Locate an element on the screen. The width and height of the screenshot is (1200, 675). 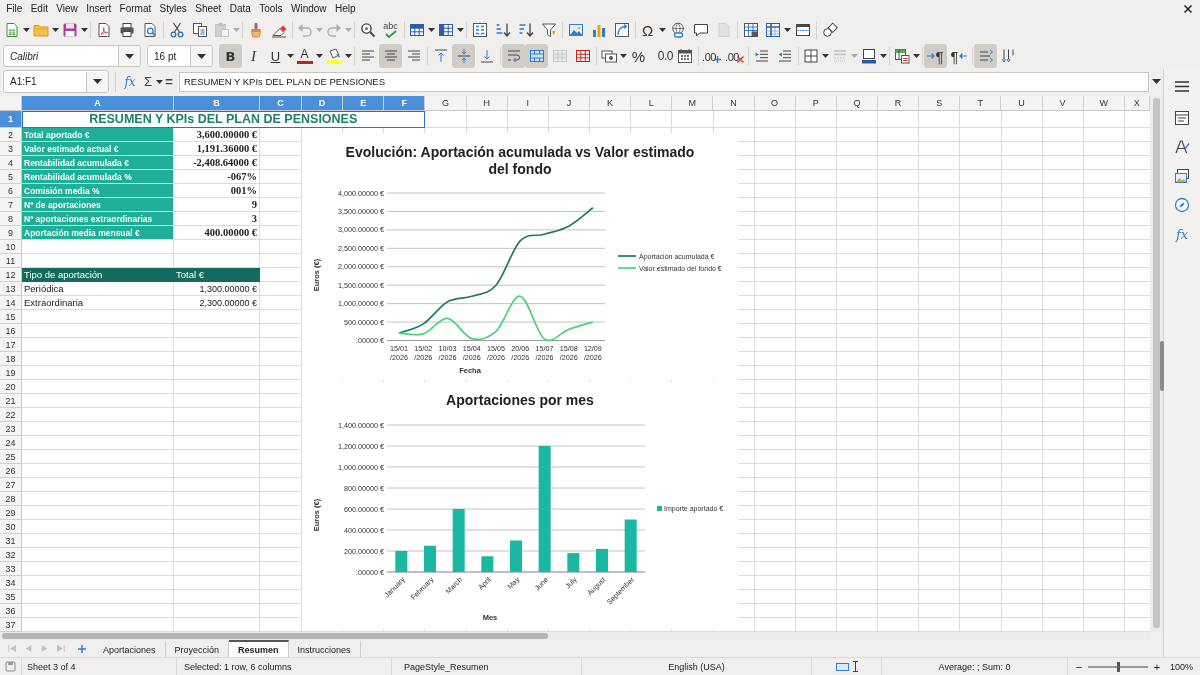
right-to-left-button: ¶ is located at coordinates (958, 56).